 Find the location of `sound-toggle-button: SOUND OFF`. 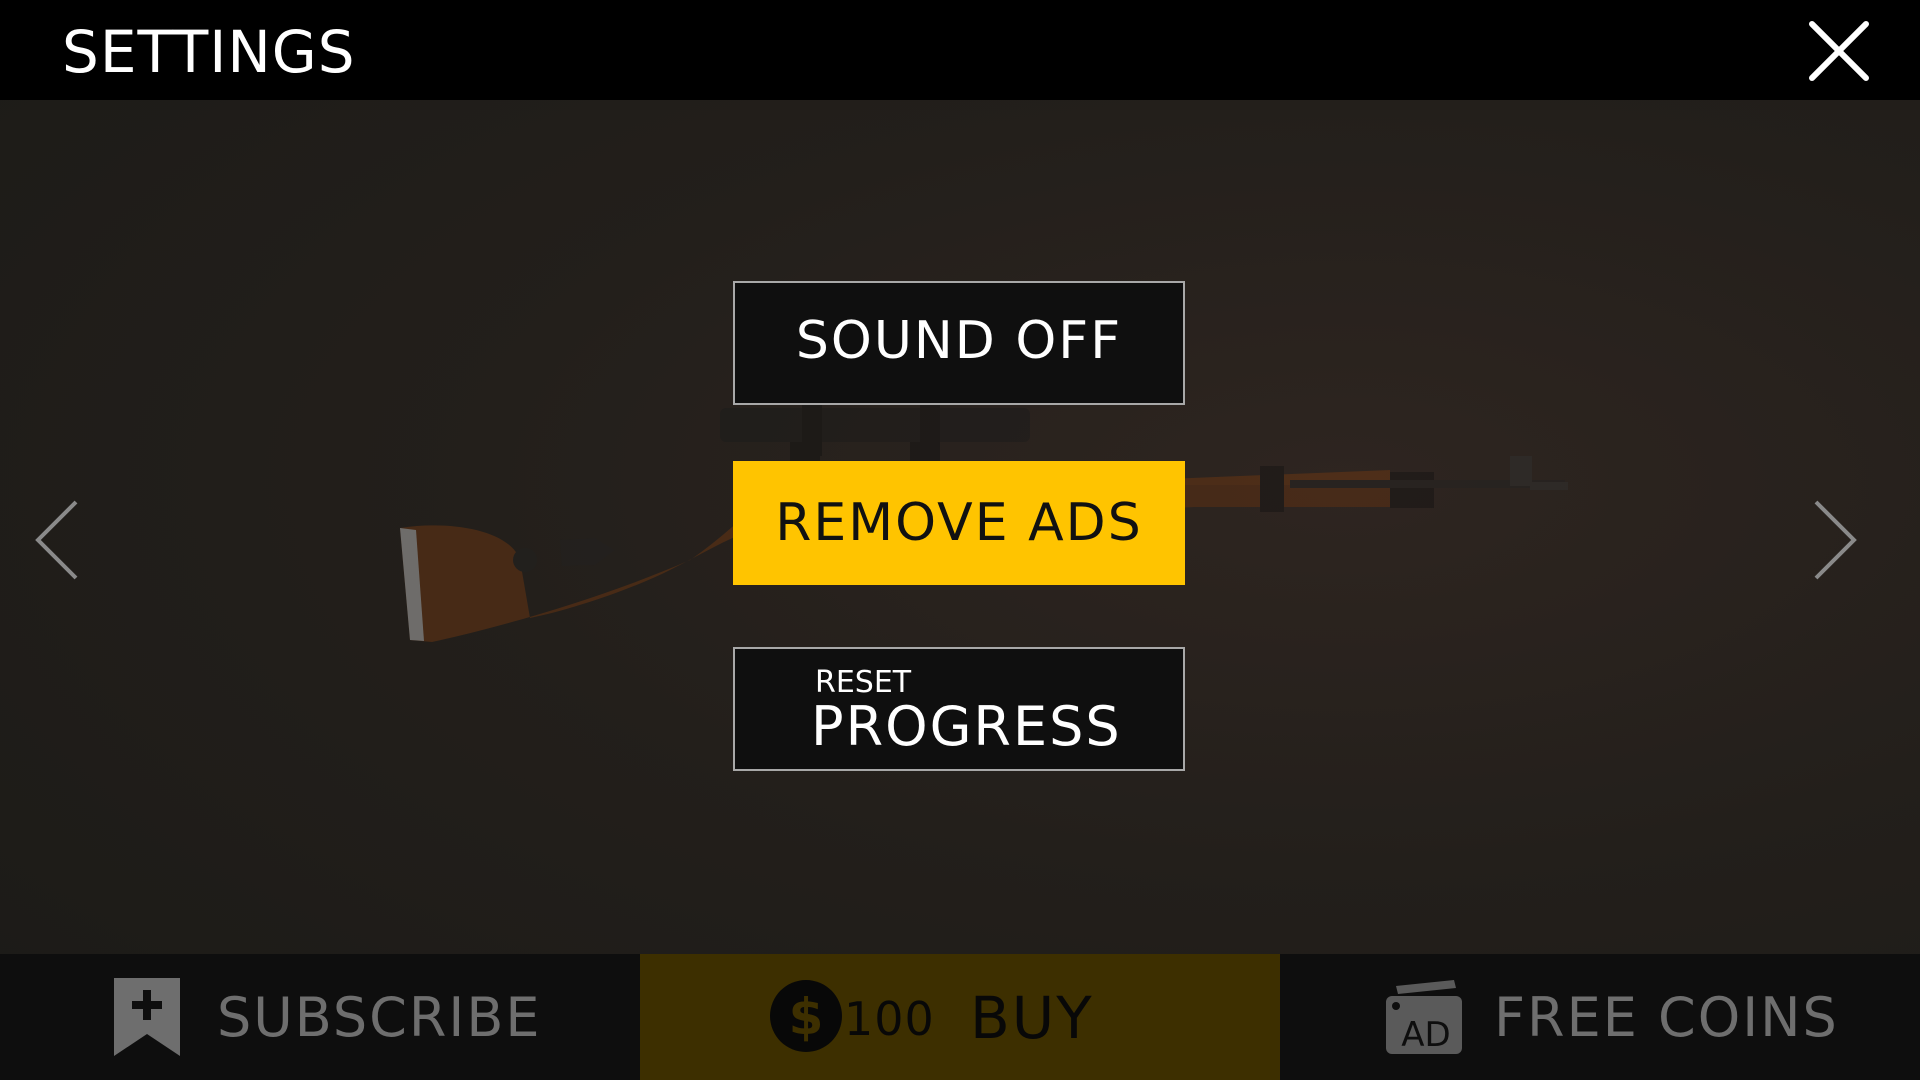

sound-toggle-button: SOUND OFF is located at coordinates (959, 343).